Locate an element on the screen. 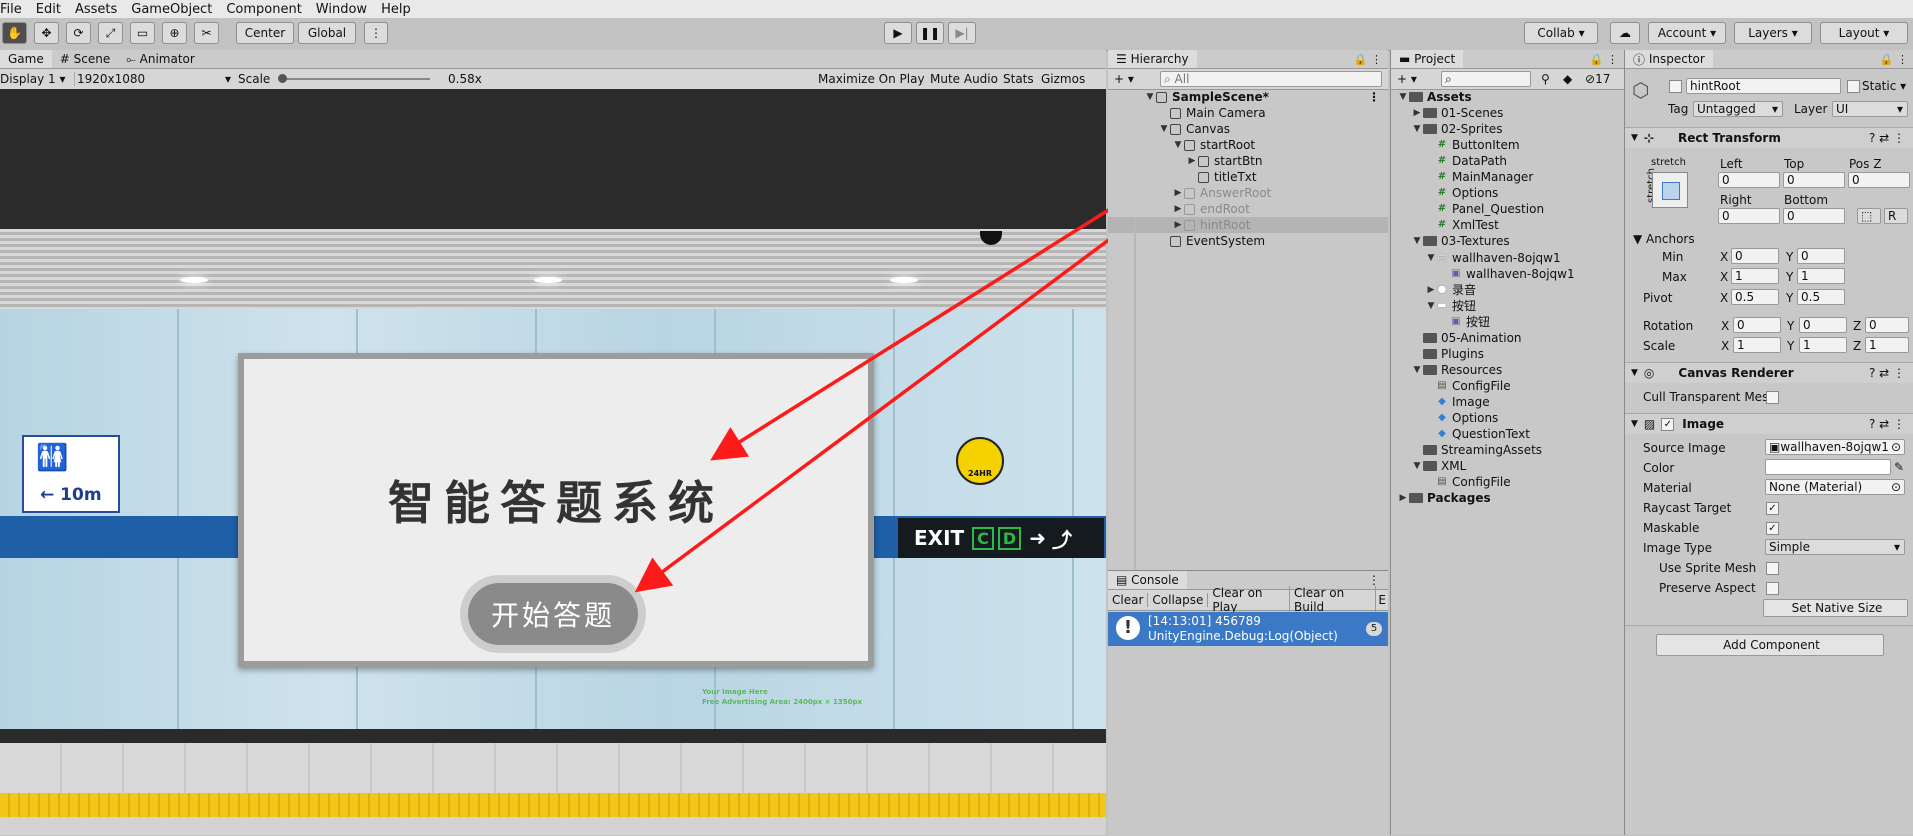 The image size is (1913, 836). clear-button: Clear is located at coordinates (1128, 600).